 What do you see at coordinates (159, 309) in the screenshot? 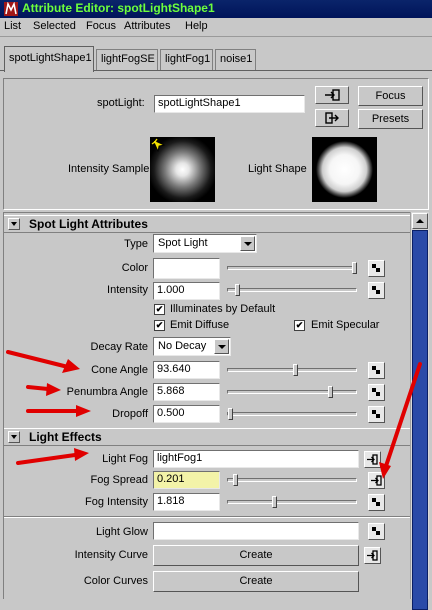
I see `illuminates-by-default-checkbox: ✔` at bounding box center [159, 309].